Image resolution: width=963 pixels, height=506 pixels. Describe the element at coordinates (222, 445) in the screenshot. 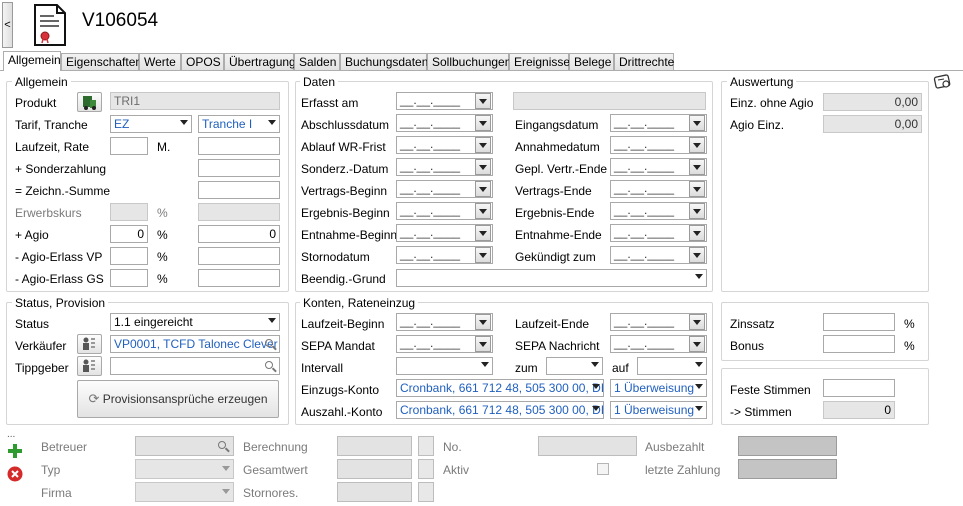

I see `betreuer-search-icon` at that location.